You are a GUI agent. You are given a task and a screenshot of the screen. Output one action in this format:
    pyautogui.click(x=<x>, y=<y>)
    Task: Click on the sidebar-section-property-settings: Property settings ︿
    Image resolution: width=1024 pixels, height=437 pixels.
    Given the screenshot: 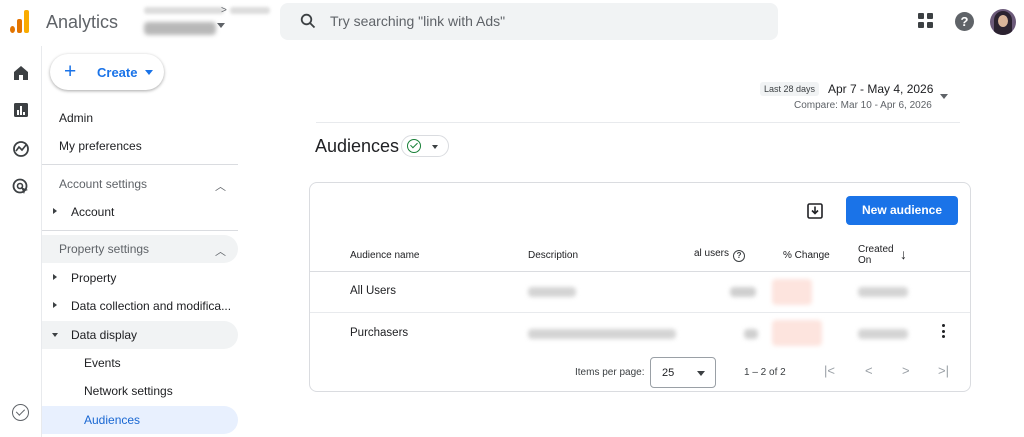 What is the action you would take?
    pyautogui.click(x=140, y=249)
    